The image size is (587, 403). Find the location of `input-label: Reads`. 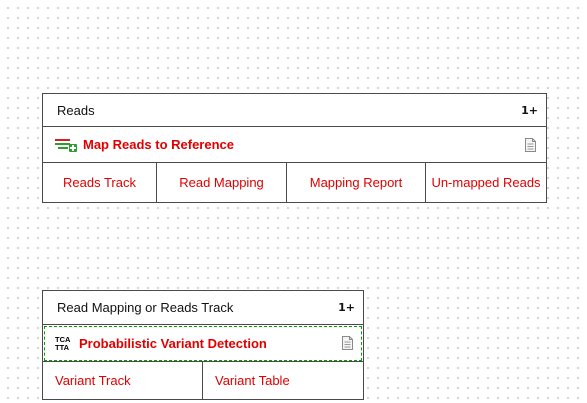

input-label: Reads is located at coordinates (76, 110).